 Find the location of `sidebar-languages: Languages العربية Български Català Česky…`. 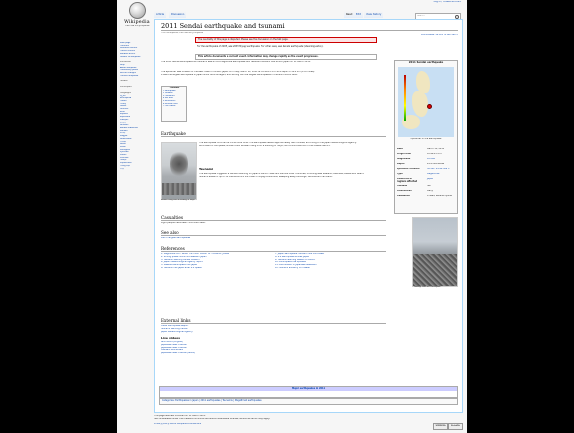

sidebar-languages: Languages العربية Български Català Česky… is located at coordinates (136, 131).